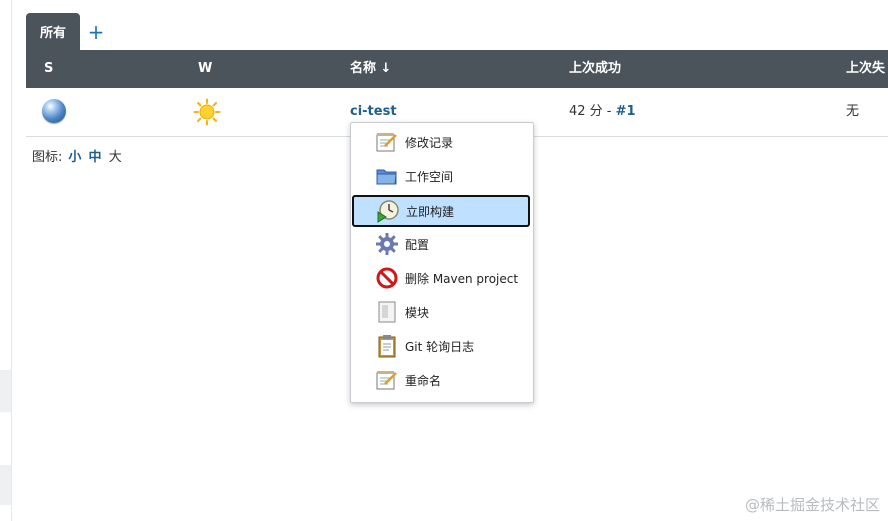 This screenshot has height=521, width=888. What do you see at coordinates (53, 31) in the screenshot?
I see `tab-all: 所有` at bounding box center [53, 31].